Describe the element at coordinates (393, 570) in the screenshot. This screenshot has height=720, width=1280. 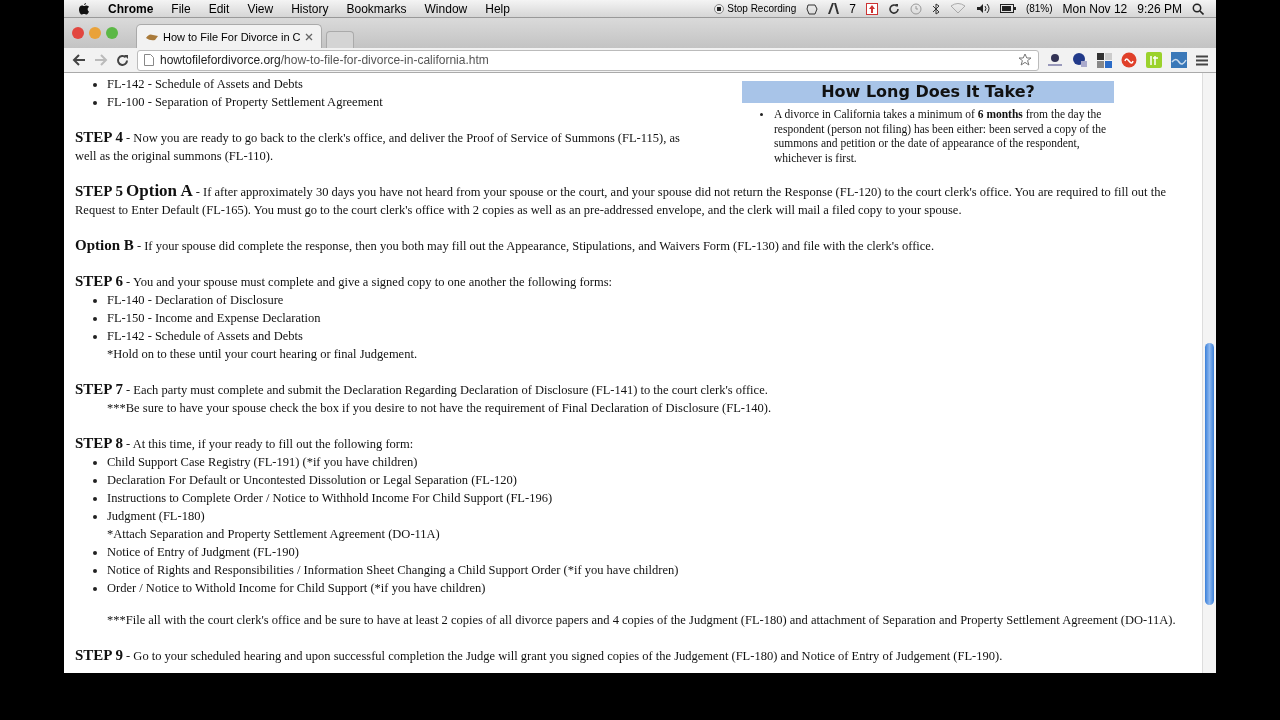
I see `list-item: Notice of Rights and Responsibilities / Information Sheet Changing a Child Support Order (*if you have children)` at that location.